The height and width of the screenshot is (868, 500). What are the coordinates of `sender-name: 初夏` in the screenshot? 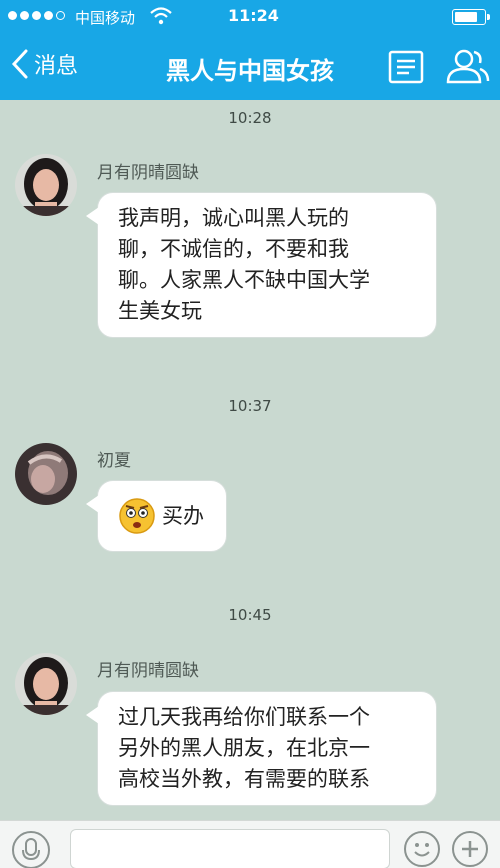 It's located at (114, 461).